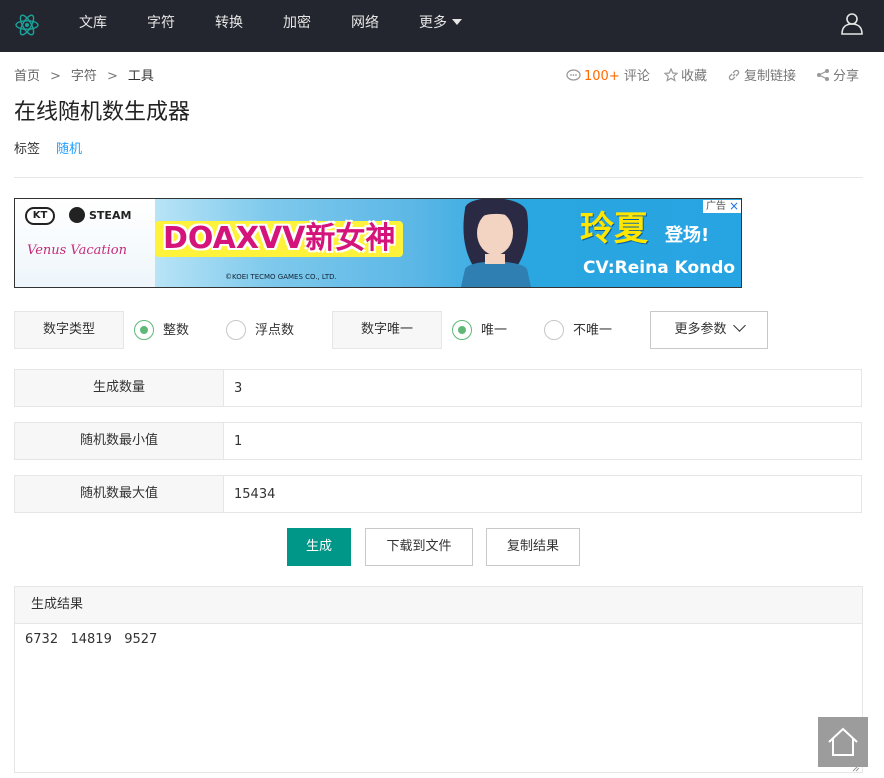  What do you see at coordinates (69, 149) in the screenshot?
I see `tag-link-random: 随机` at bounding box center [69, 149].